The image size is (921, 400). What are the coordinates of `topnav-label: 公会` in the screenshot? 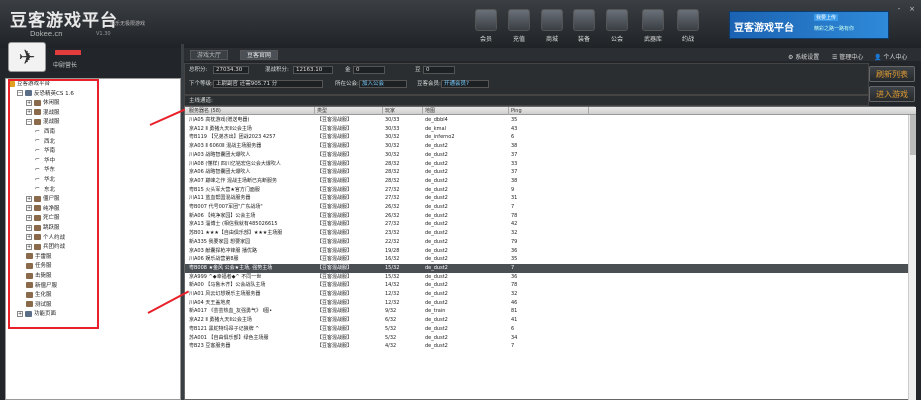 It's located at (616, 39).